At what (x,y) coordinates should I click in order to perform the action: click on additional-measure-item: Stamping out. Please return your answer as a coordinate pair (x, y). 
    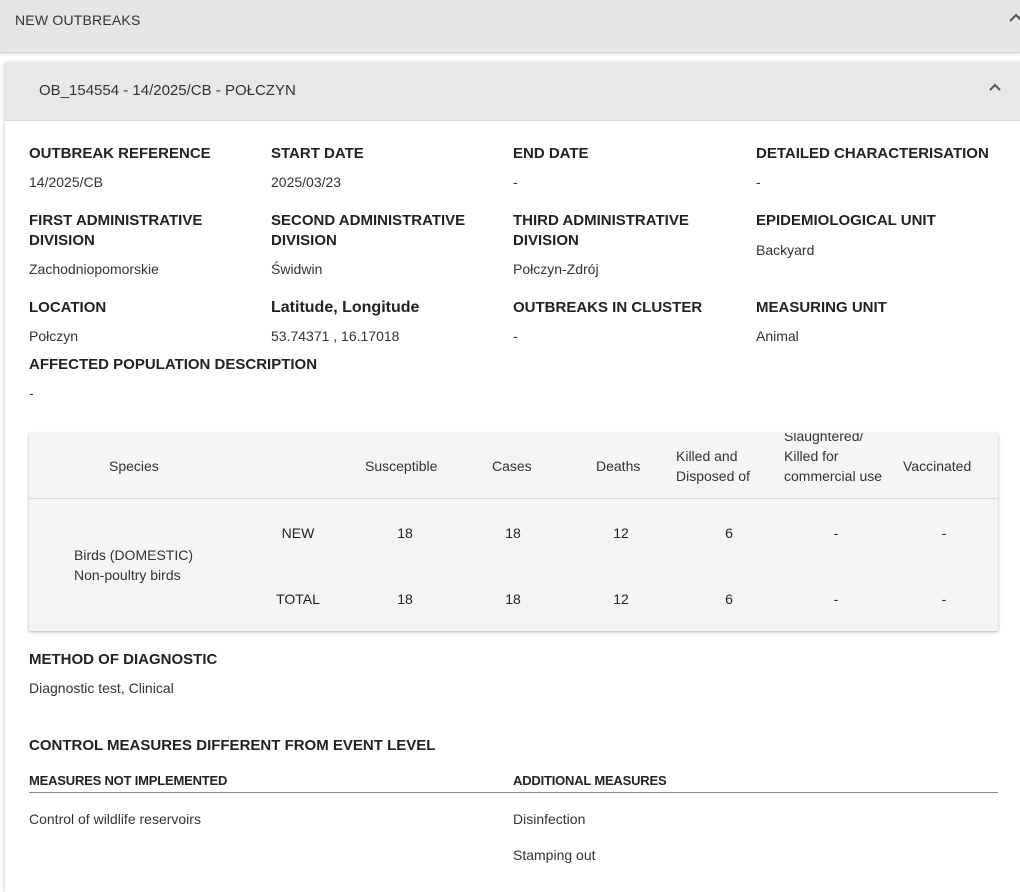
    Looking at the image, I should click on (554, 855).